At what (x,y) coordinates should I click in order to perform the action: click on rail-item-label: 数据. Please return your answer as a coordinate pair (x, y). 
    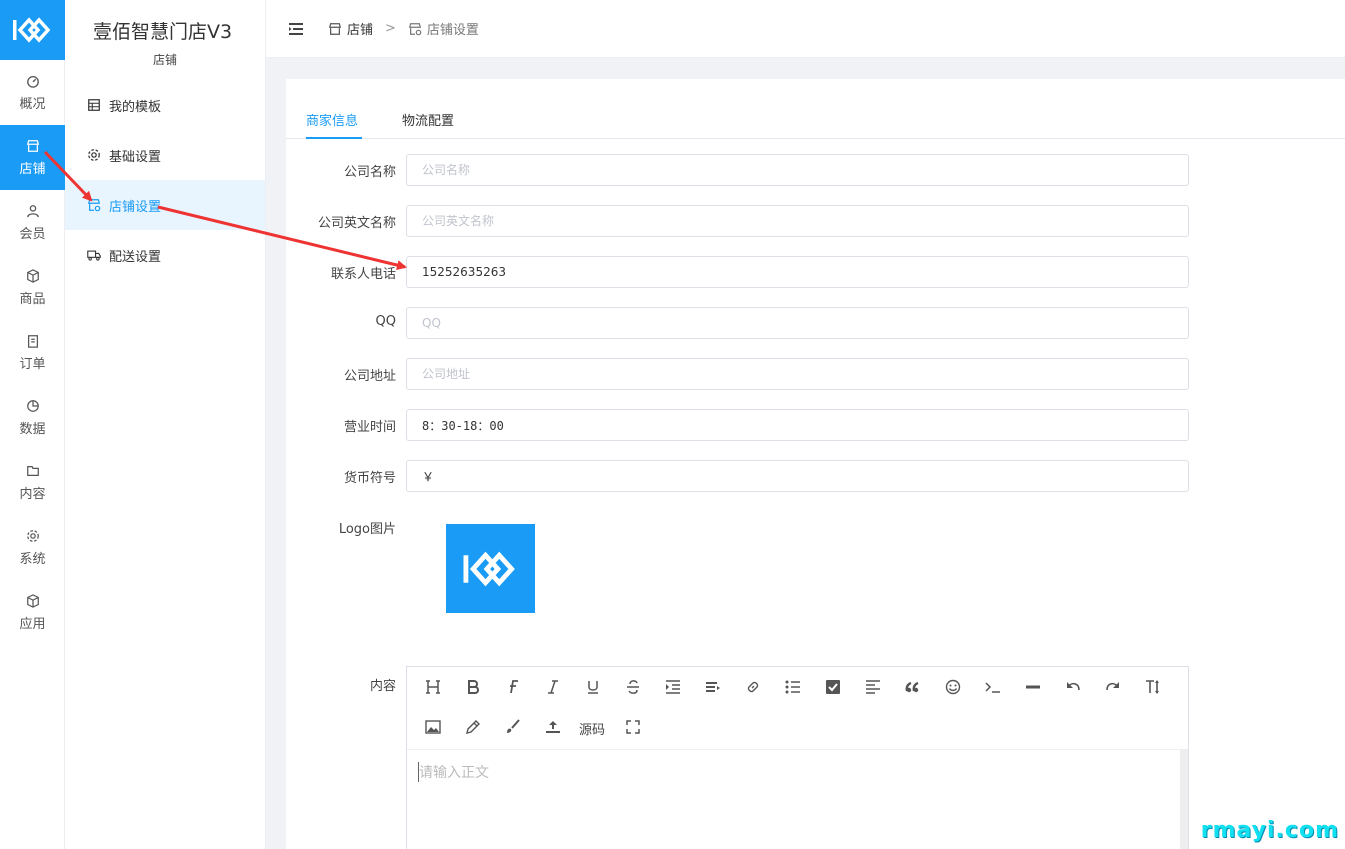
    Looking at the image, I should click on (32, 429).